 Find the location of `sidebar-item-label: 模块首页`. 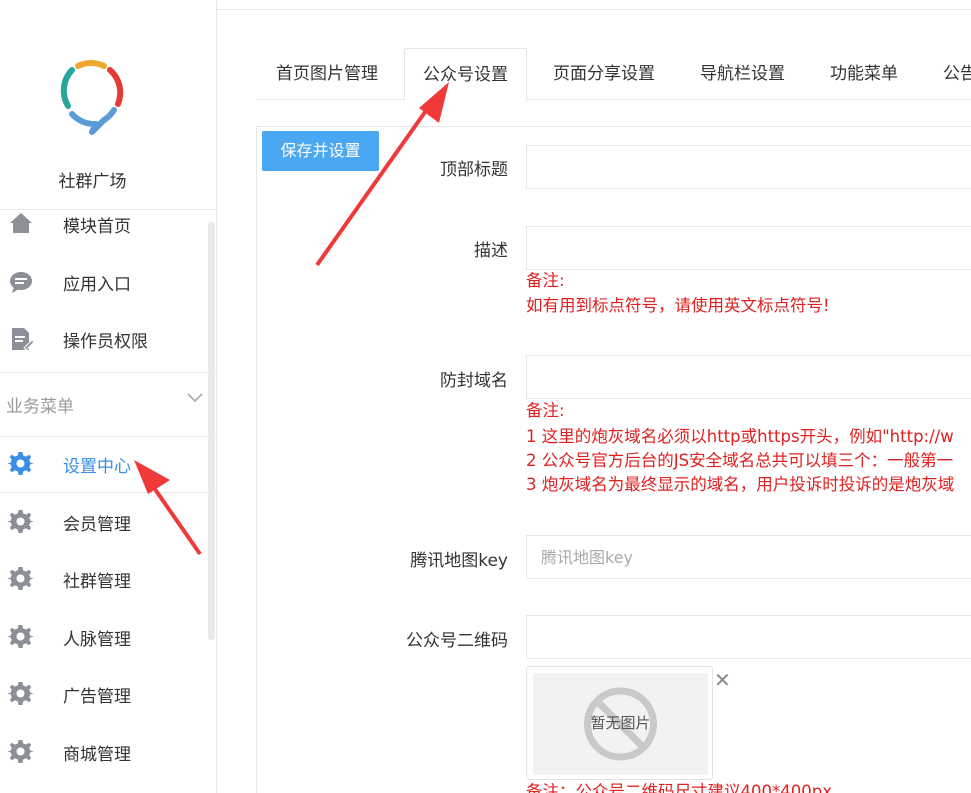

sidebar-item-label: 模块首页 is located at coordinates (97, 226).